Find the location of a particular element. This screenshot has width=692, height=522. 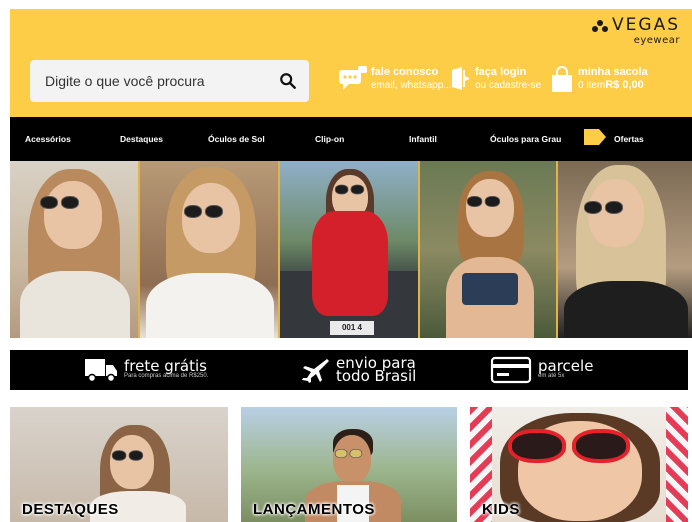

category-destaques: DESTAQUES is located at coordinates (119, 464).